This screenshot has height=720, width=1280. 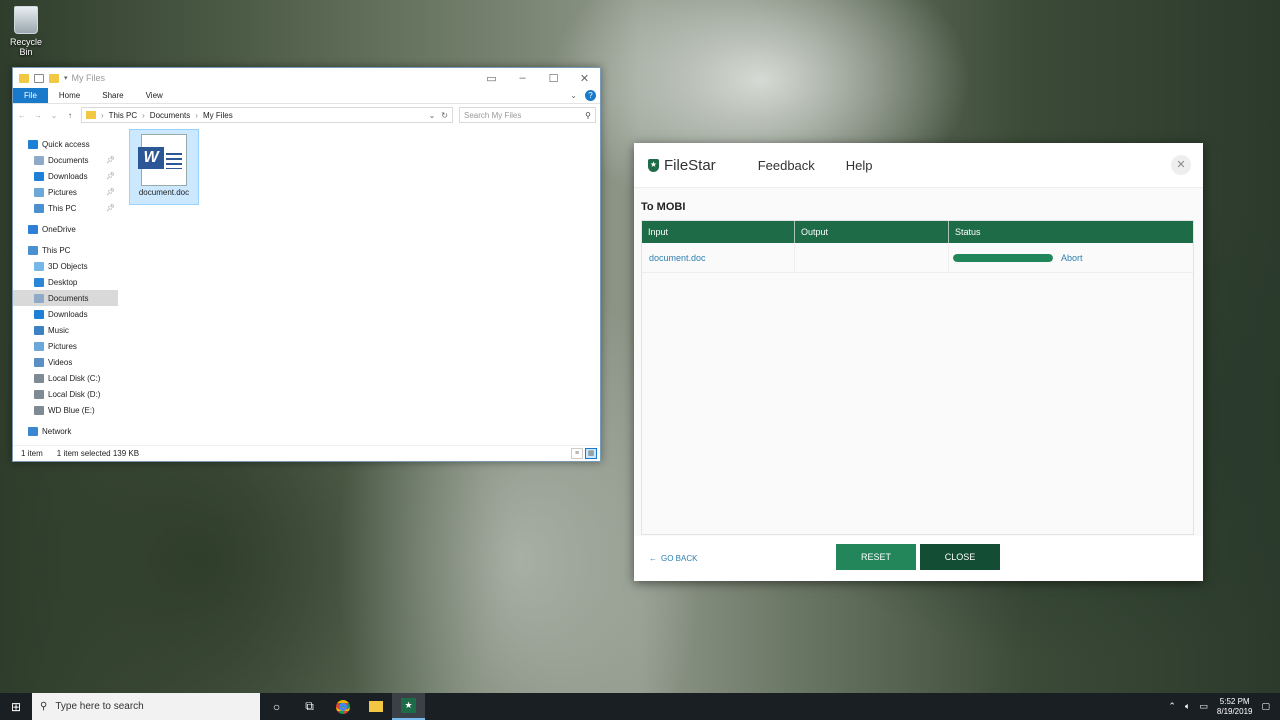 What do you see at coordinates (917, 258) in the screenshot?
I see `table-row: document.doc Abort` at bounding box center [917, 258].